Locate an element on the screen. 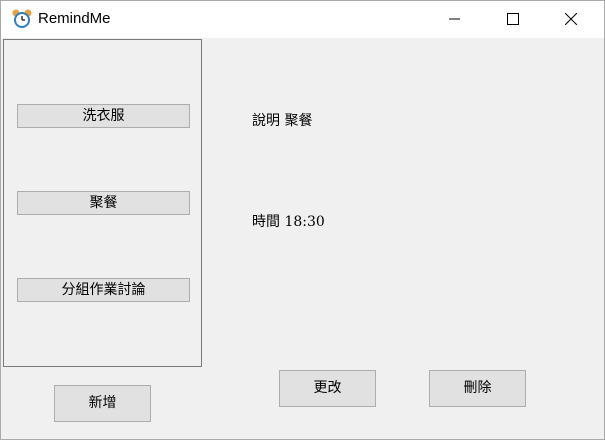  alarm-clock-icon is located at coordinates (22, 19).